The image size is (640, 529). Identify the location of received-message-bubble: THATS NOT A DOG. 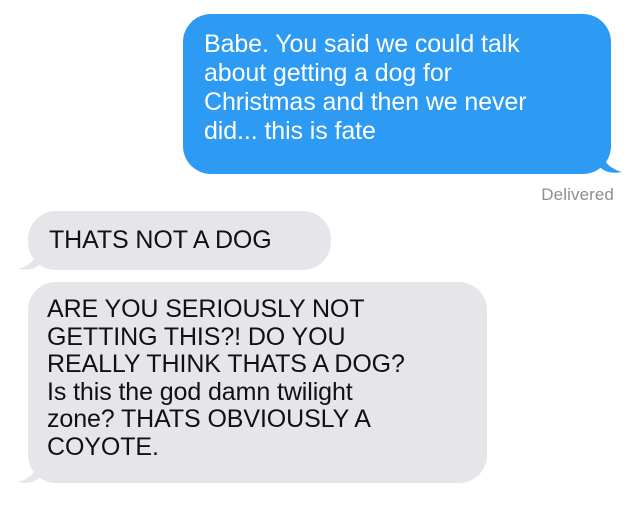
(179, 240).